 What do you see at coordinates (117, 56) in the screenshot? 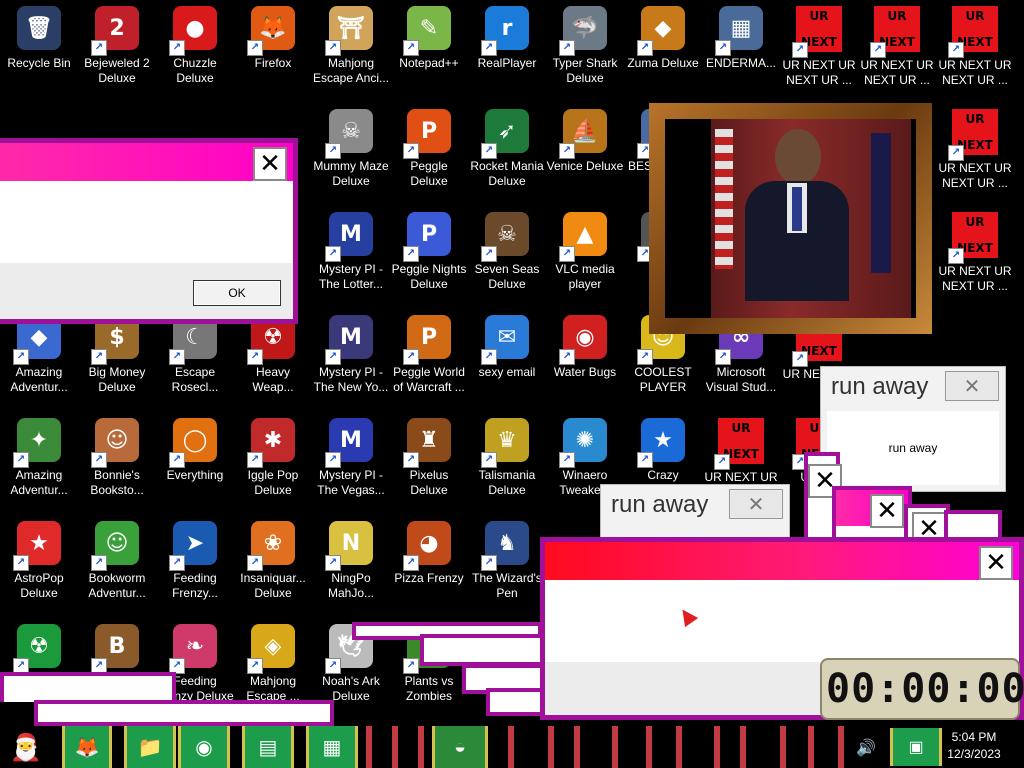
I see `desktop-icon: 2 ↗ Bejeweled 2 Deluxe` at bounding box center [117, 56].